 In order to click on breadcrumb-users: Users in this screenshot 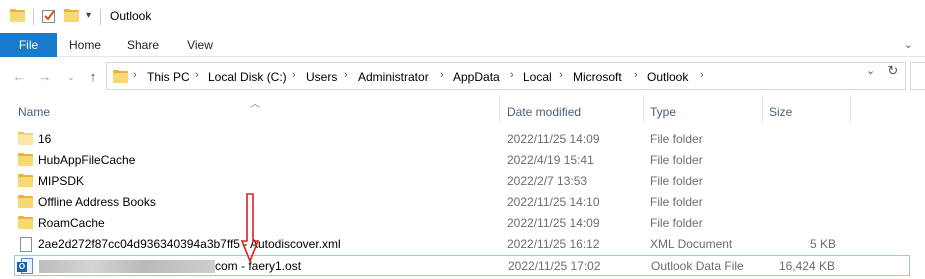, I will do `click(321, 77)`.